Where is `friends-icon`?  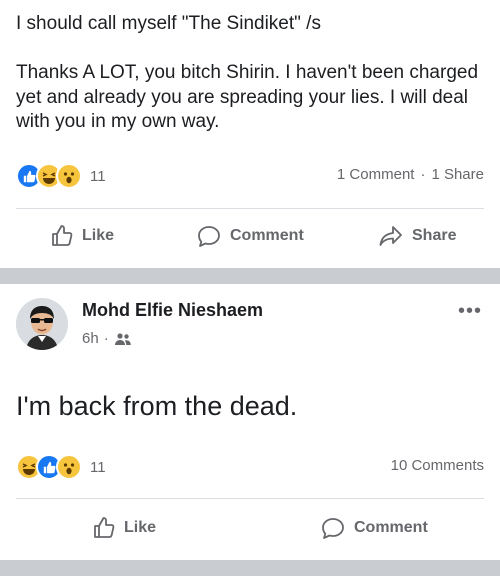 friends-icon is located at coordinates (123, 339).